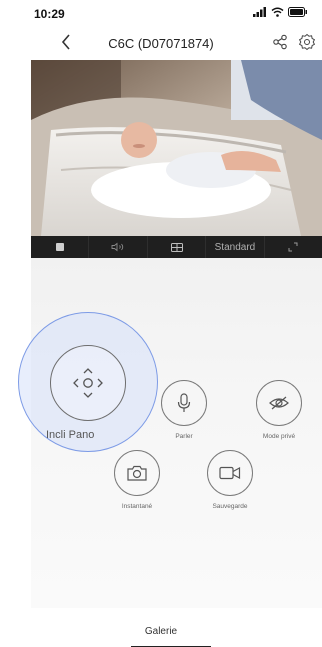 Image resolution: width=322 pixels, height=647 pixels. I want to click on record-button, so click(230, 473).